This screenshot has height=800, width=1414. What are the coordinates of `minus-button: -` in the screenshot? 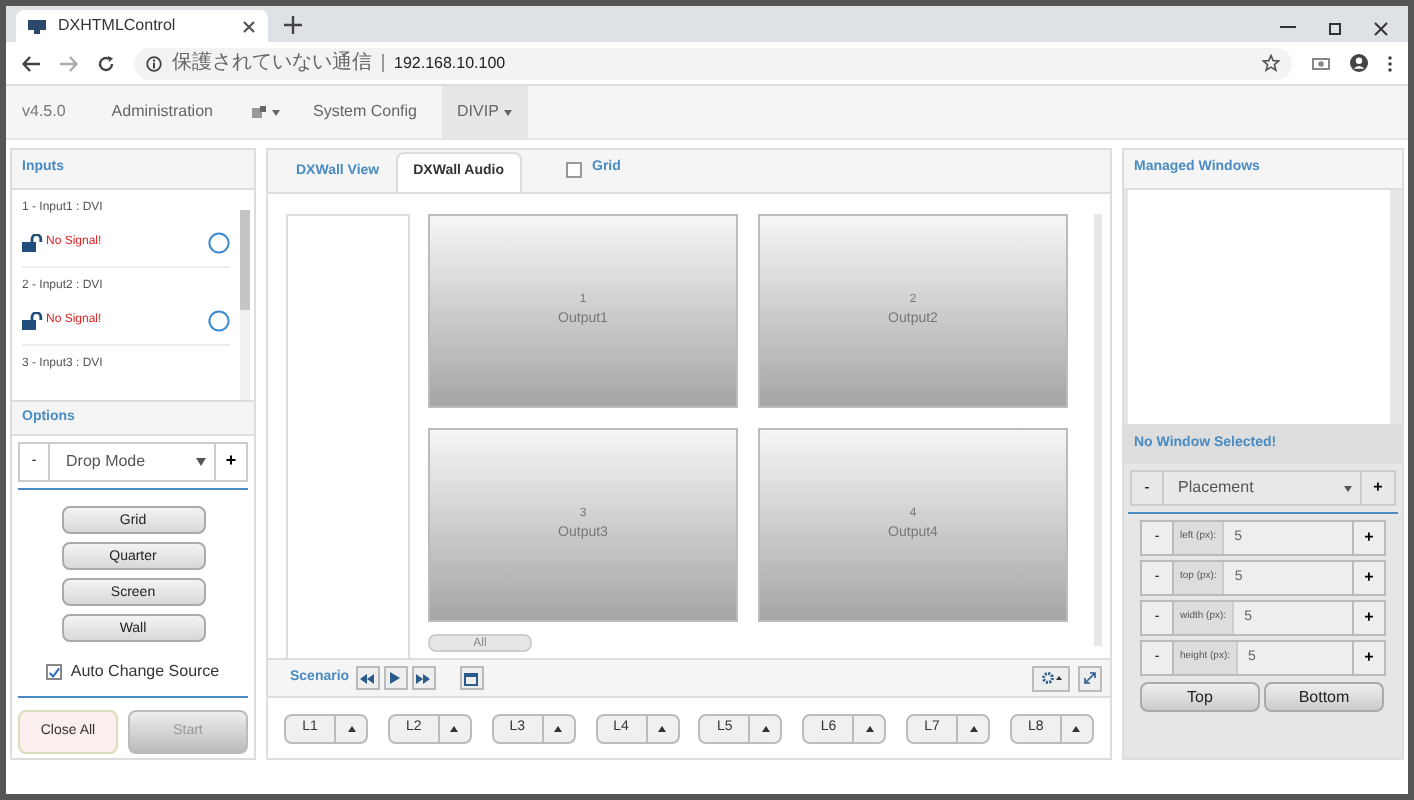 It's located at (1148, 488).